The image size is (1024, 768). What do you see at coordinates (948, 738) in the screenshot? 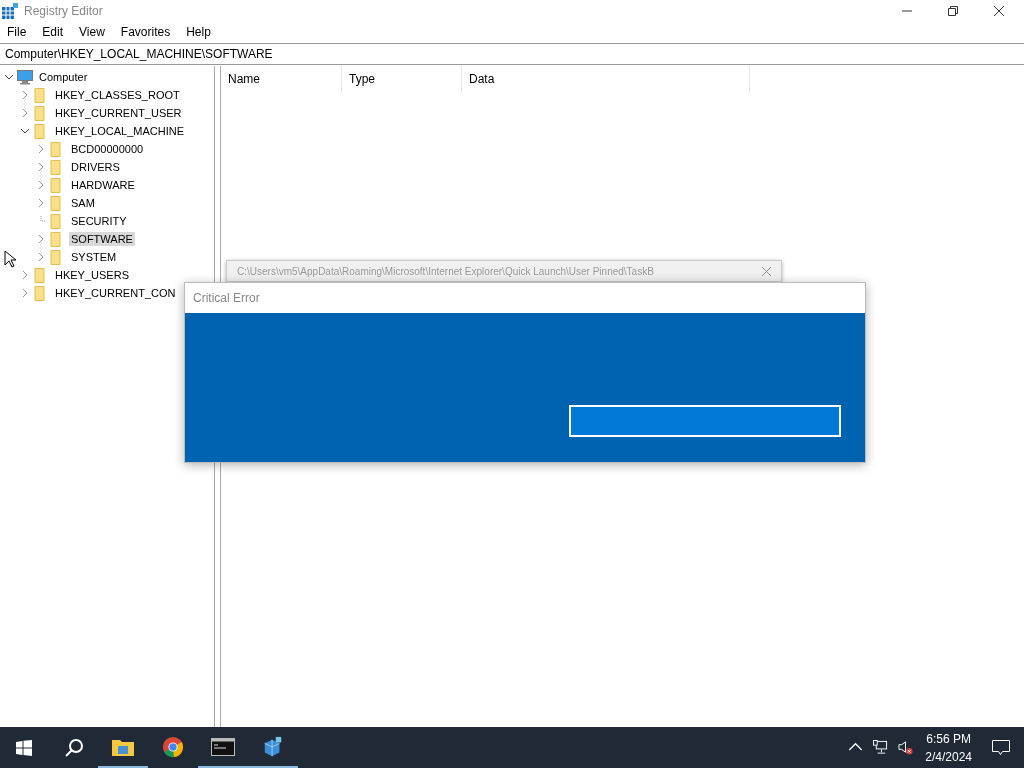
I see `clock-time: 6:56 PM` at bounding box center [948, 738].